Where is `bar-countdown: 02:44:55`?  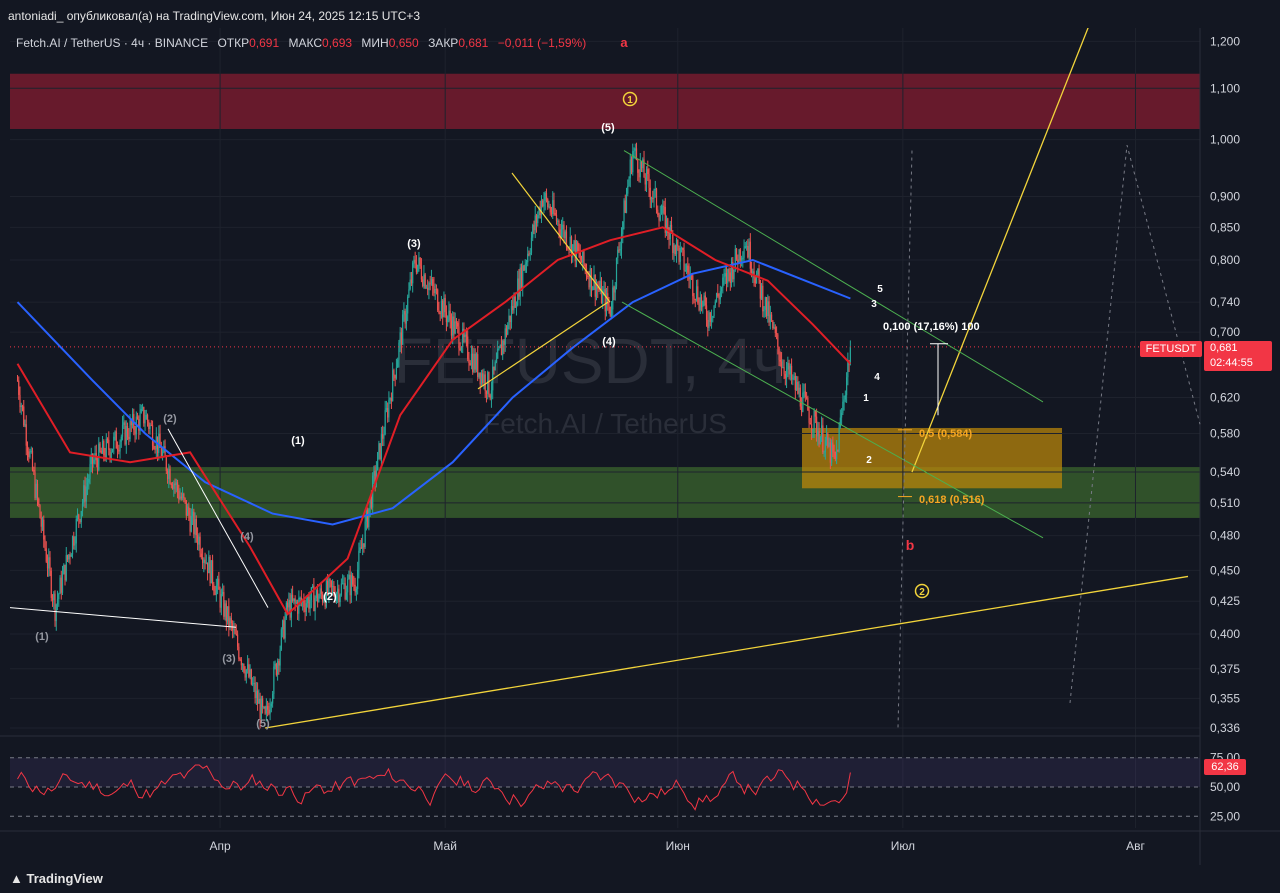
bar-countdown: 02:44:55 is located at coordinates (1231, 363).